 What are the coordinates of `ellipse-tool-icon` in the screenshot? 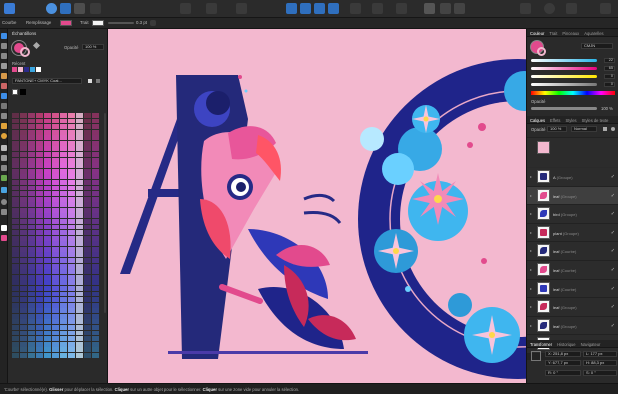 It's located at (4, 136).